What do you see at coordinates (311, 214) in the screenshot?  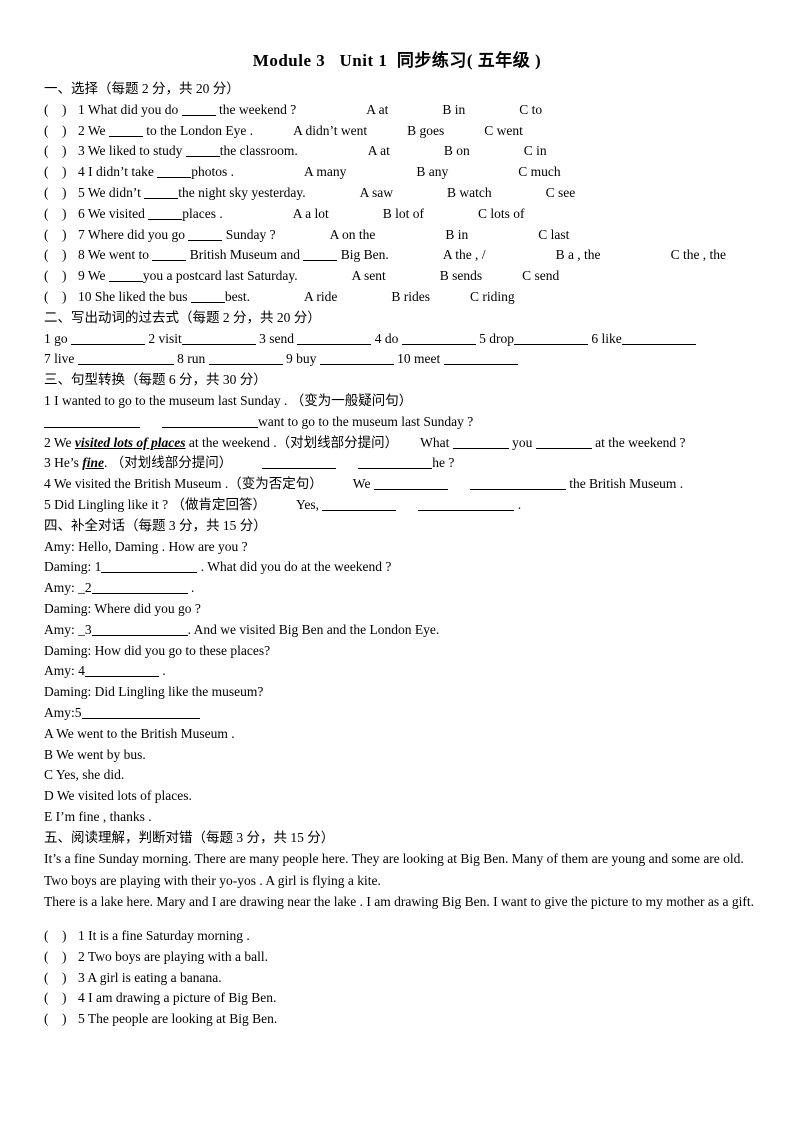 I see `option-a: A a lot` at bounding box center [311, 214].